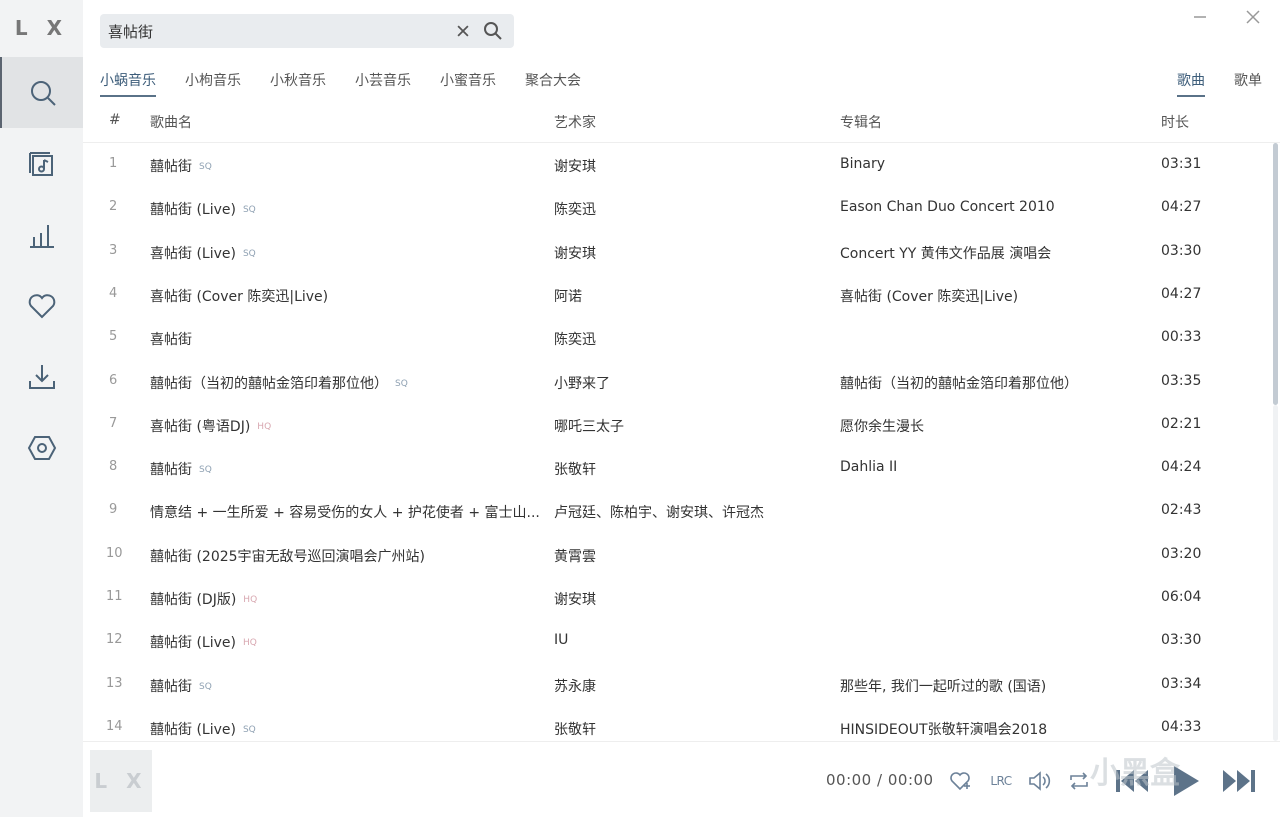  What do you see at coordinates (882, 426) in the screenshot?
I see `album-name: 愿你余生漫长` at bounding box center [882, 426].